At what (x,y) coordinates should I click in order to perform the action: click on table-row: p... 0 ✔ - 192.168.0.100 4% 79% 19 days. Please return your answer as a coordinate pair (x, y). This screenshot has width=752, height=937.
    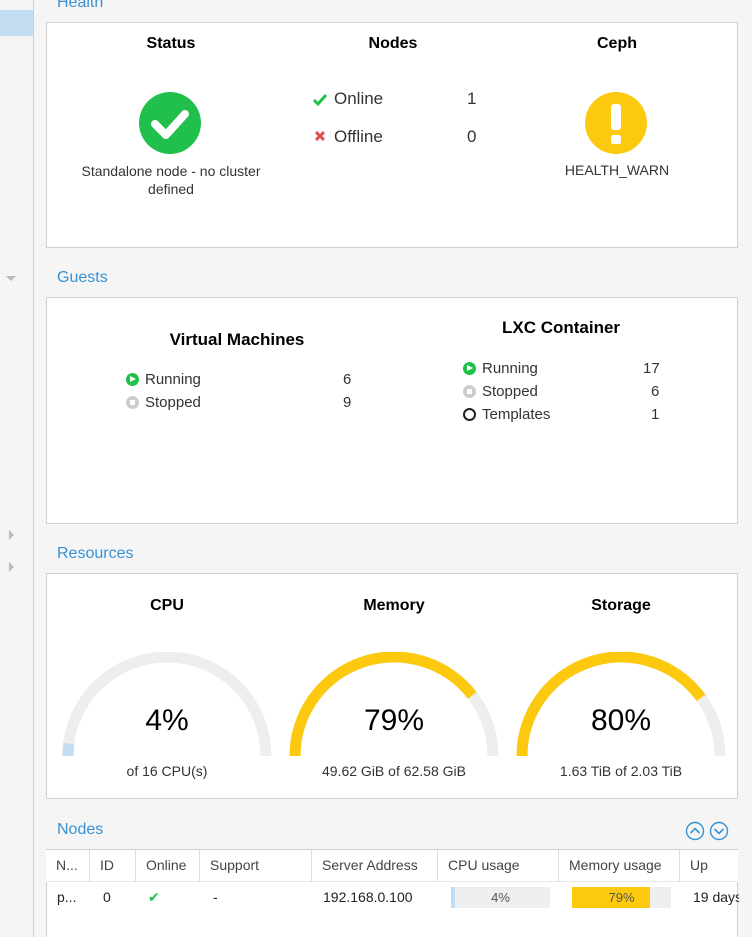
    Looking at the image, I should click on (393, 897).